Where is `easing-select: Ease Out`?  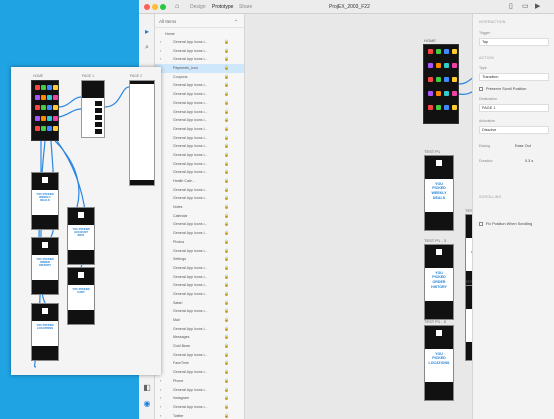 easing-select: Ease Out is located at coordinates (523, 146).